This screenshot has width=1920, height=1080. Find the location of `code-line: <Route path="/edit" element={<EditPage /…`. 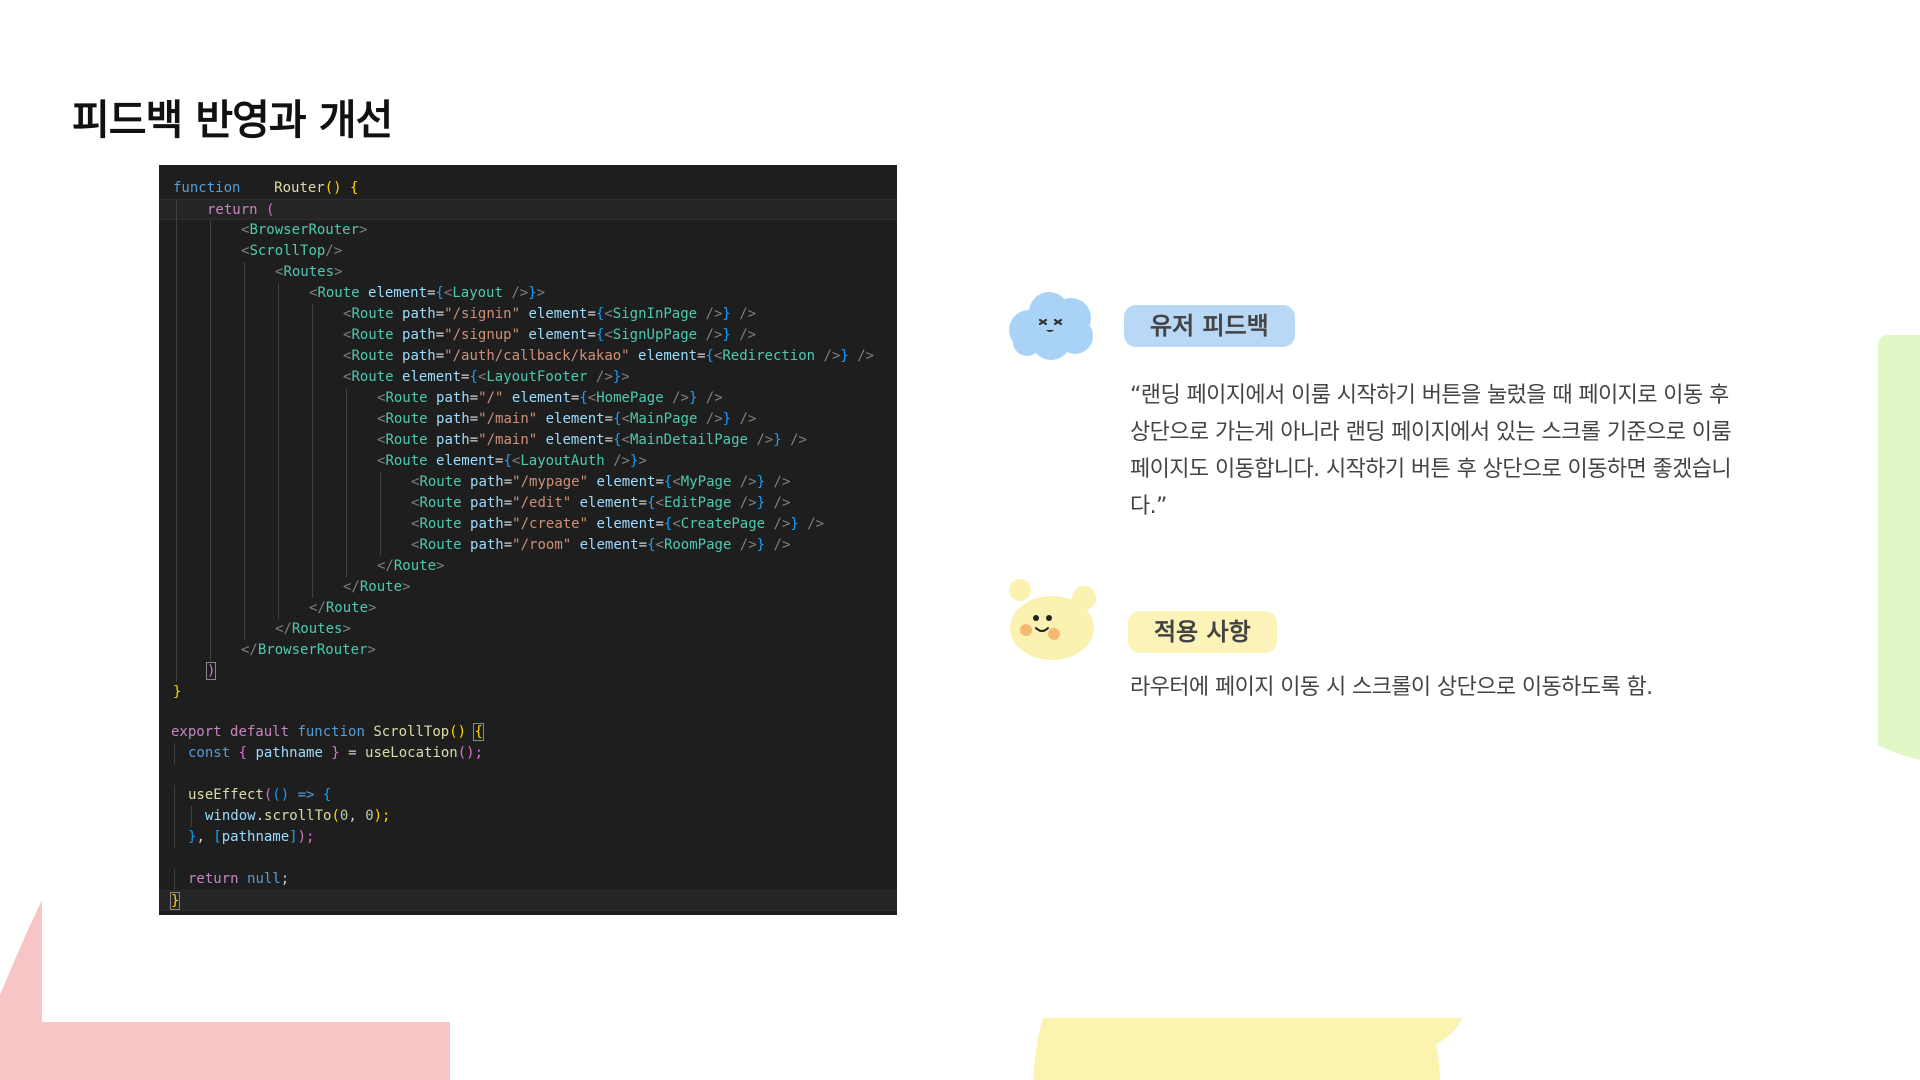

code-line: <Route path="/edit" element={<EditPage /… is located at coordinates (528, 503).